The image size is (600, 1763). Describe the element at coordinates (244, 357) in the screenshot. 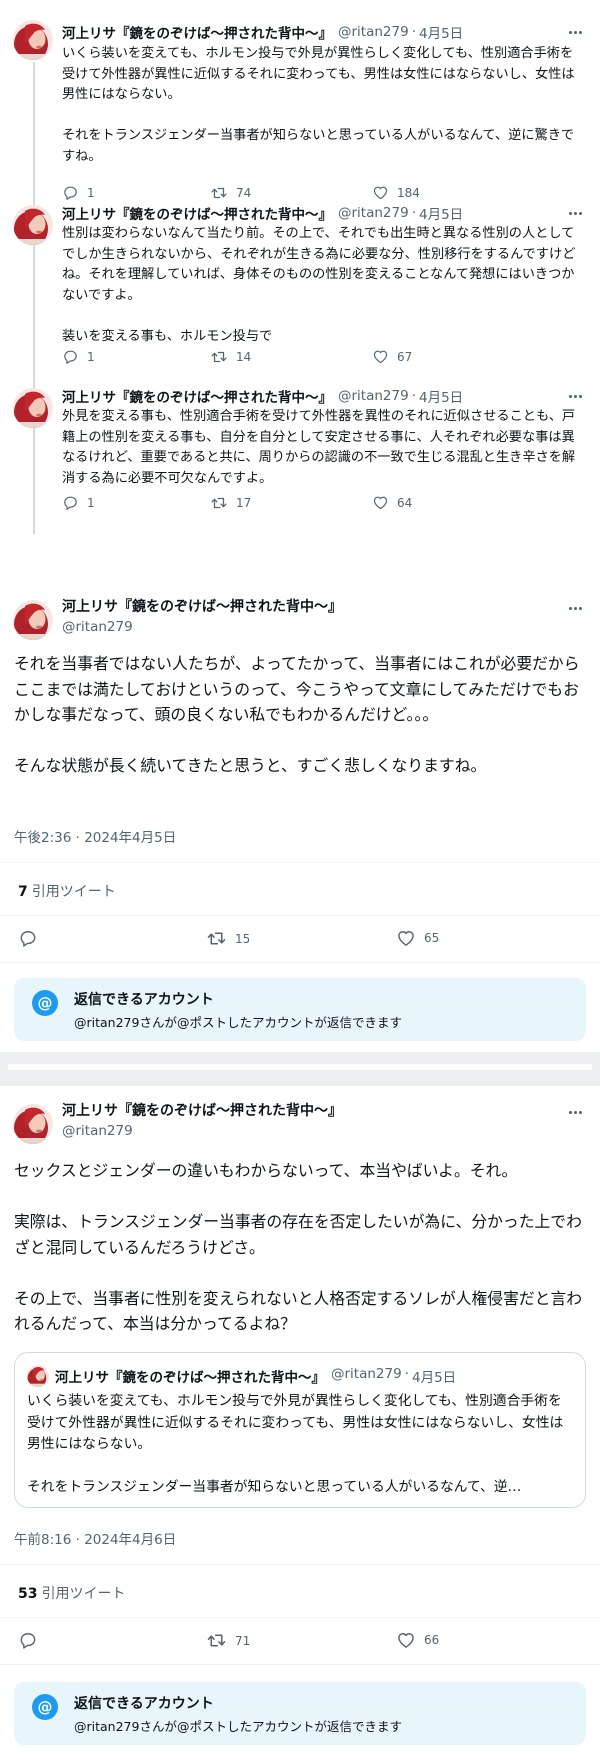

I see `retweet-count: 14` at that location.